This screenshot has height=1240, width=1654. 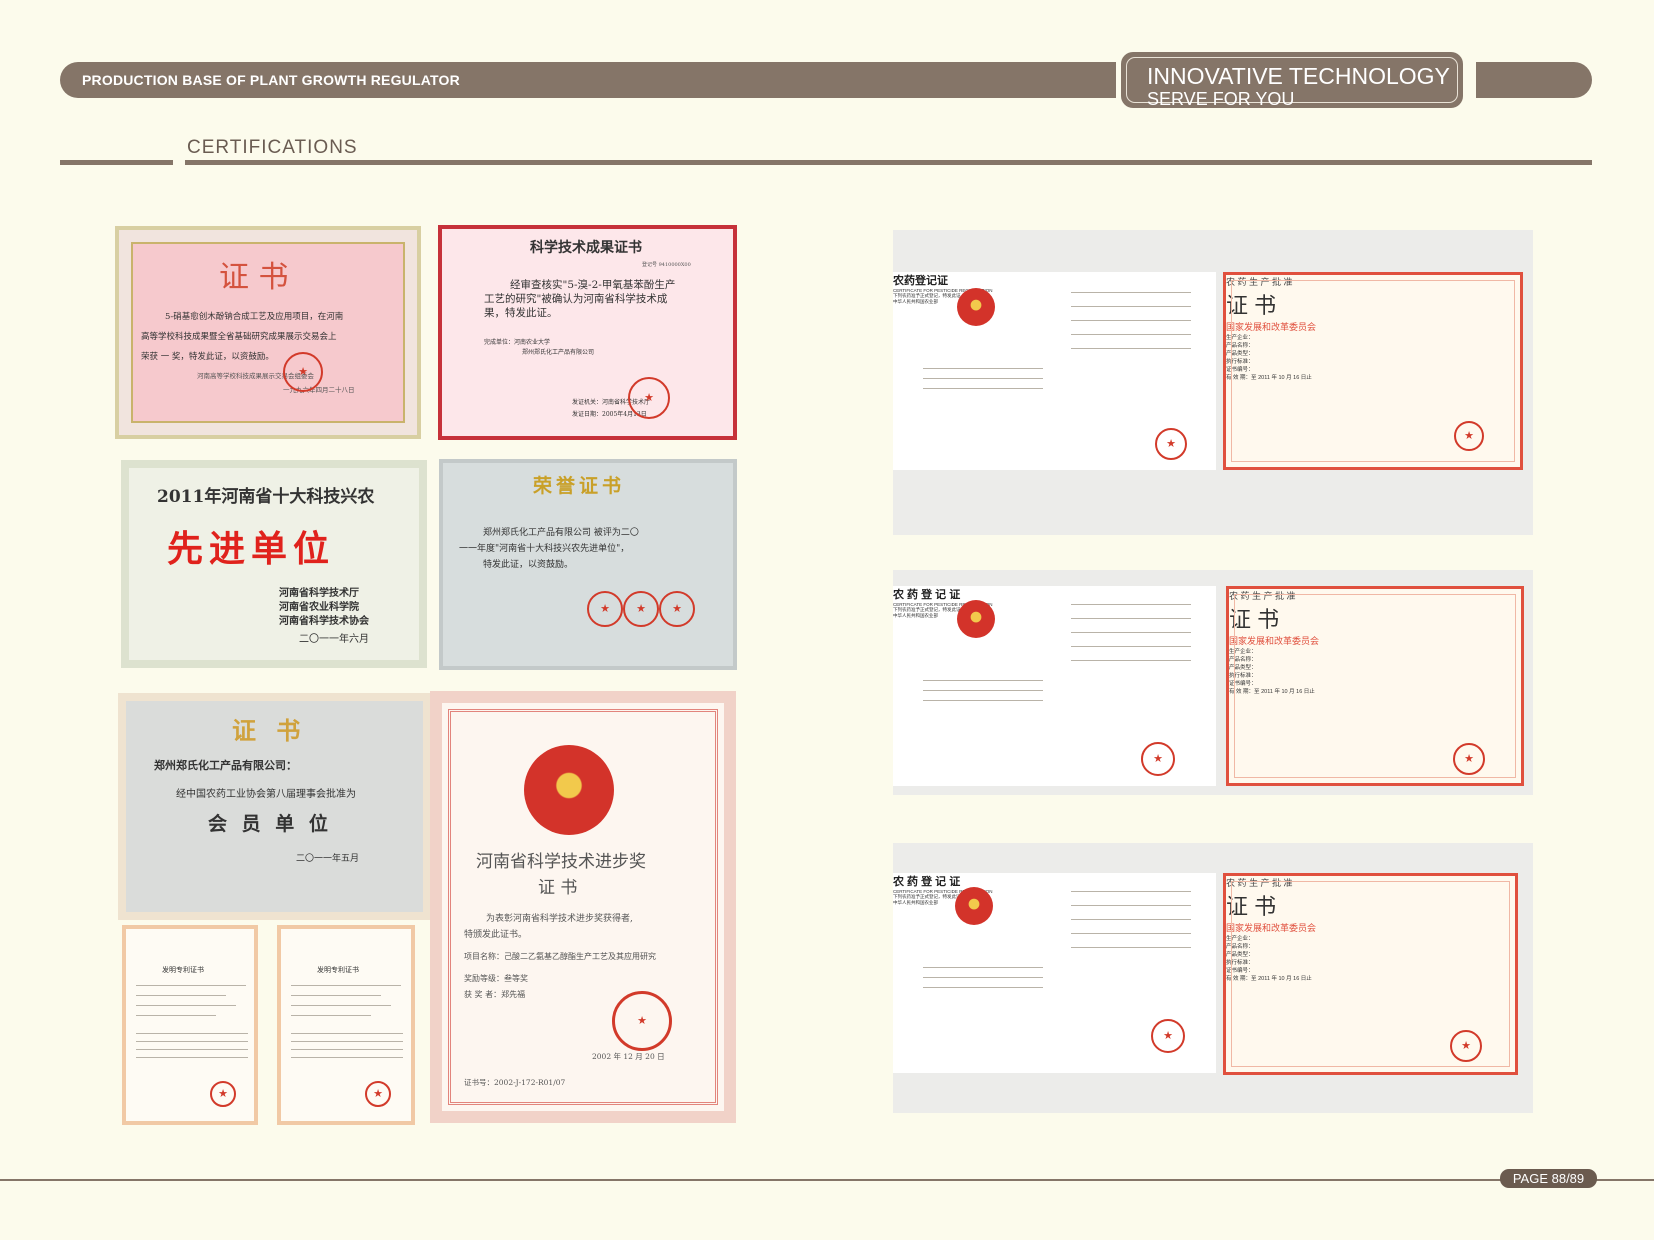 What do you see at coordinates (915, 301) in the screenshot?
I see `reg-issuer: 中华人民共和国农业部` at bounding box center [915, 301].